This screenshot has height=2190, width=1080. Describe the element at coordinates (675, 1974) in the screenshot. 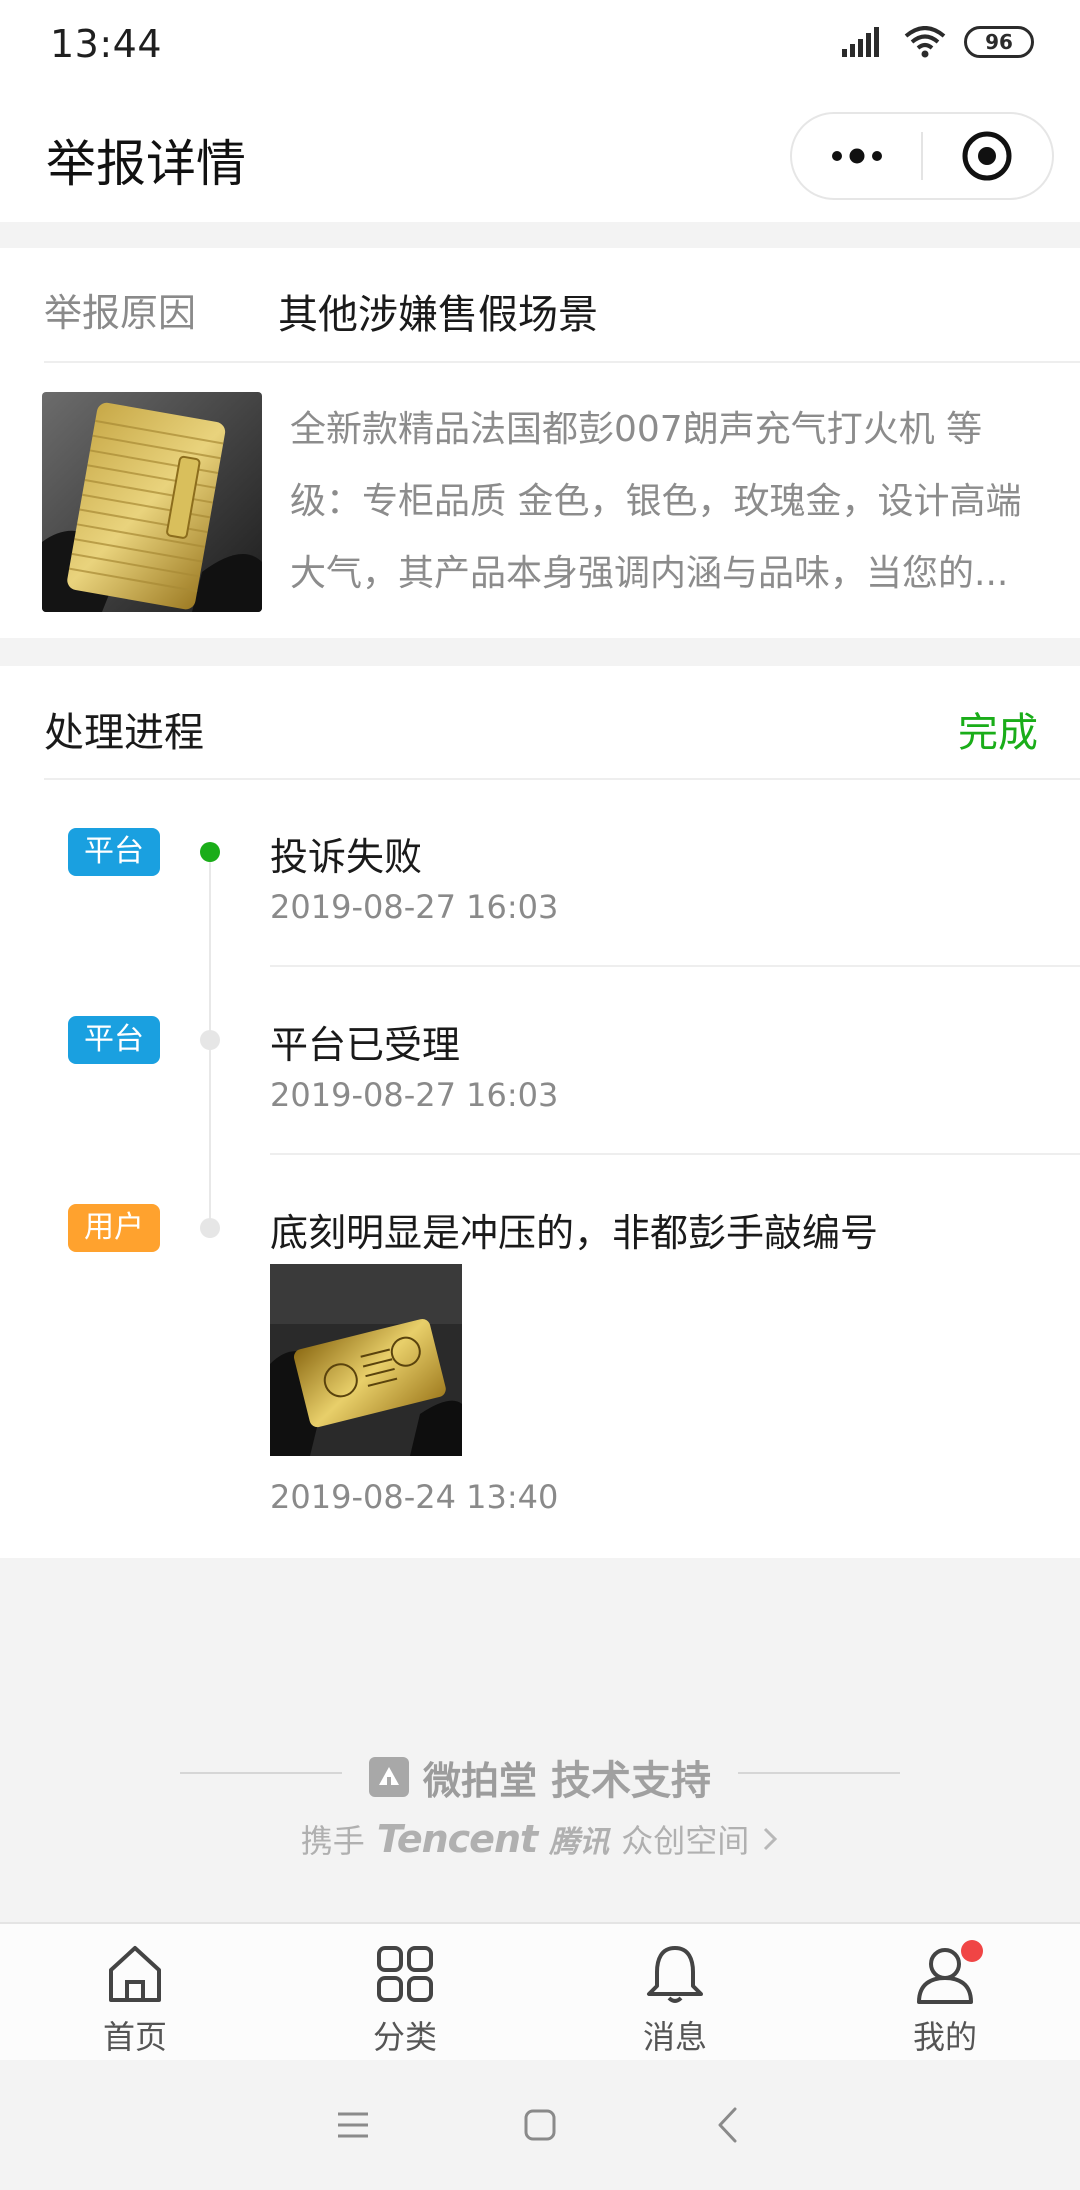

I see `bell-icon` at that location.